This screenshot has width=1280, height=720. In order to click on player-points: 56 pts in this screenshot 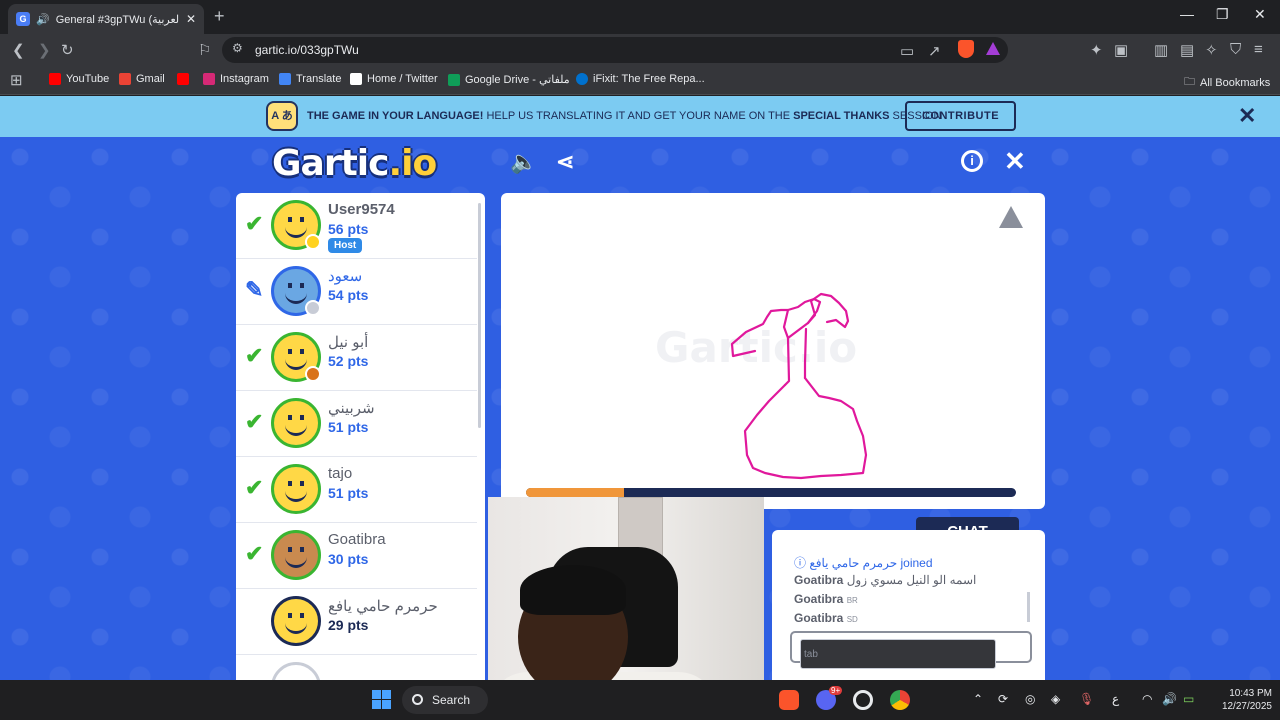, I will do `click(348, 229)`.